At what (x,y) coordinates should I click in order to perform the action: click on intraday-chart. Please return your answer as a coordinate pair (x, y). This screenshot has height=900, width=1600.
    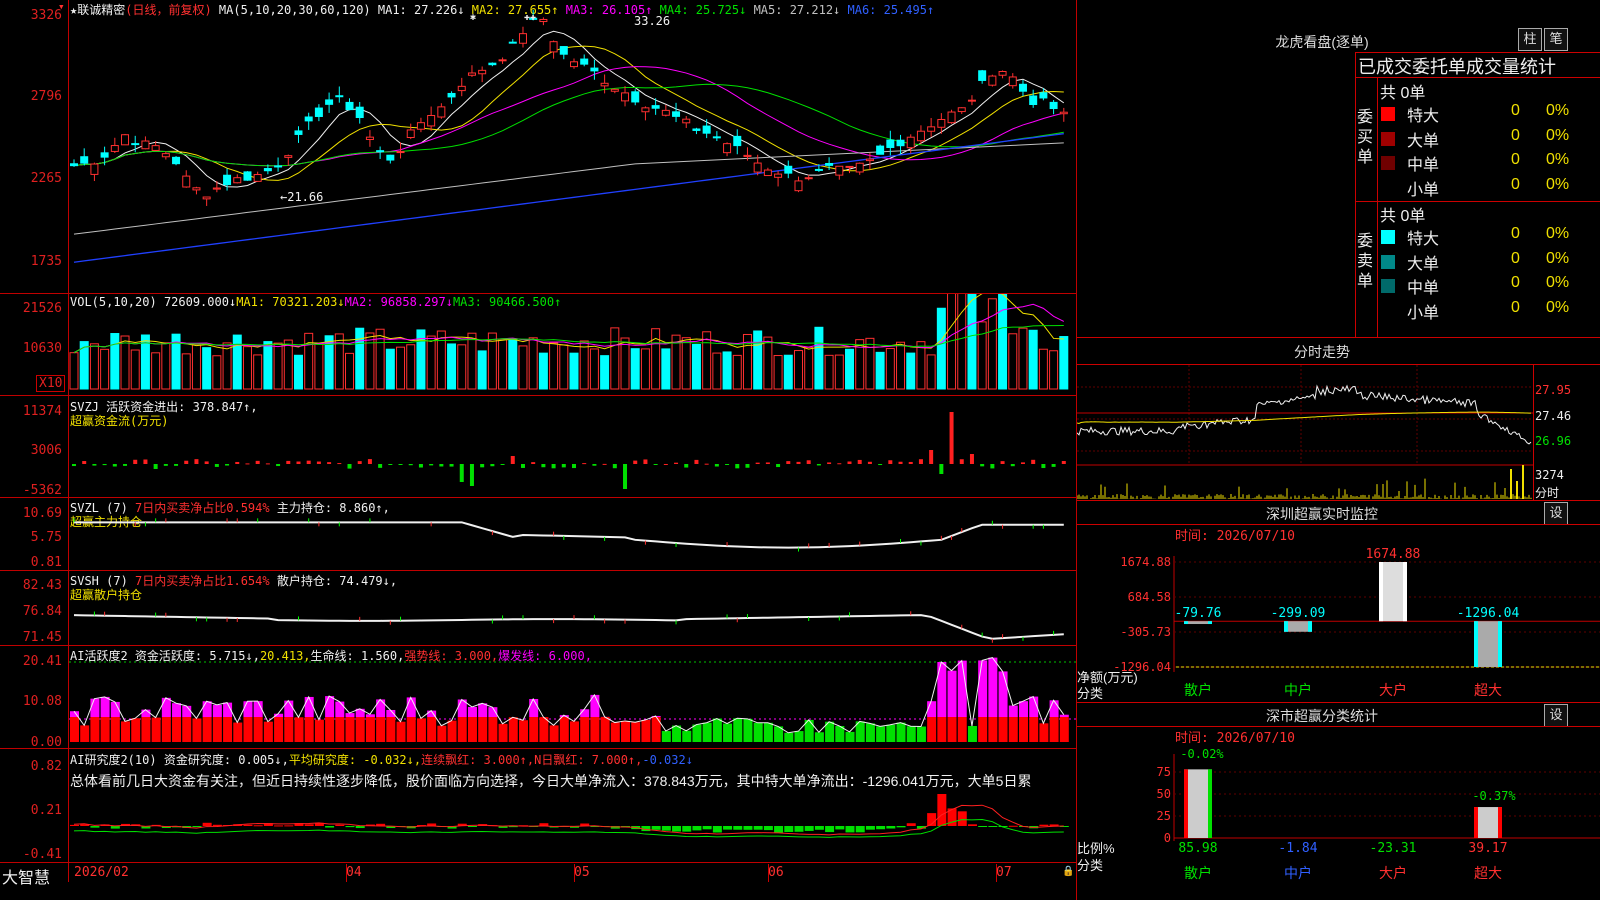
    Looking at the image, I should click on (1305, 432).